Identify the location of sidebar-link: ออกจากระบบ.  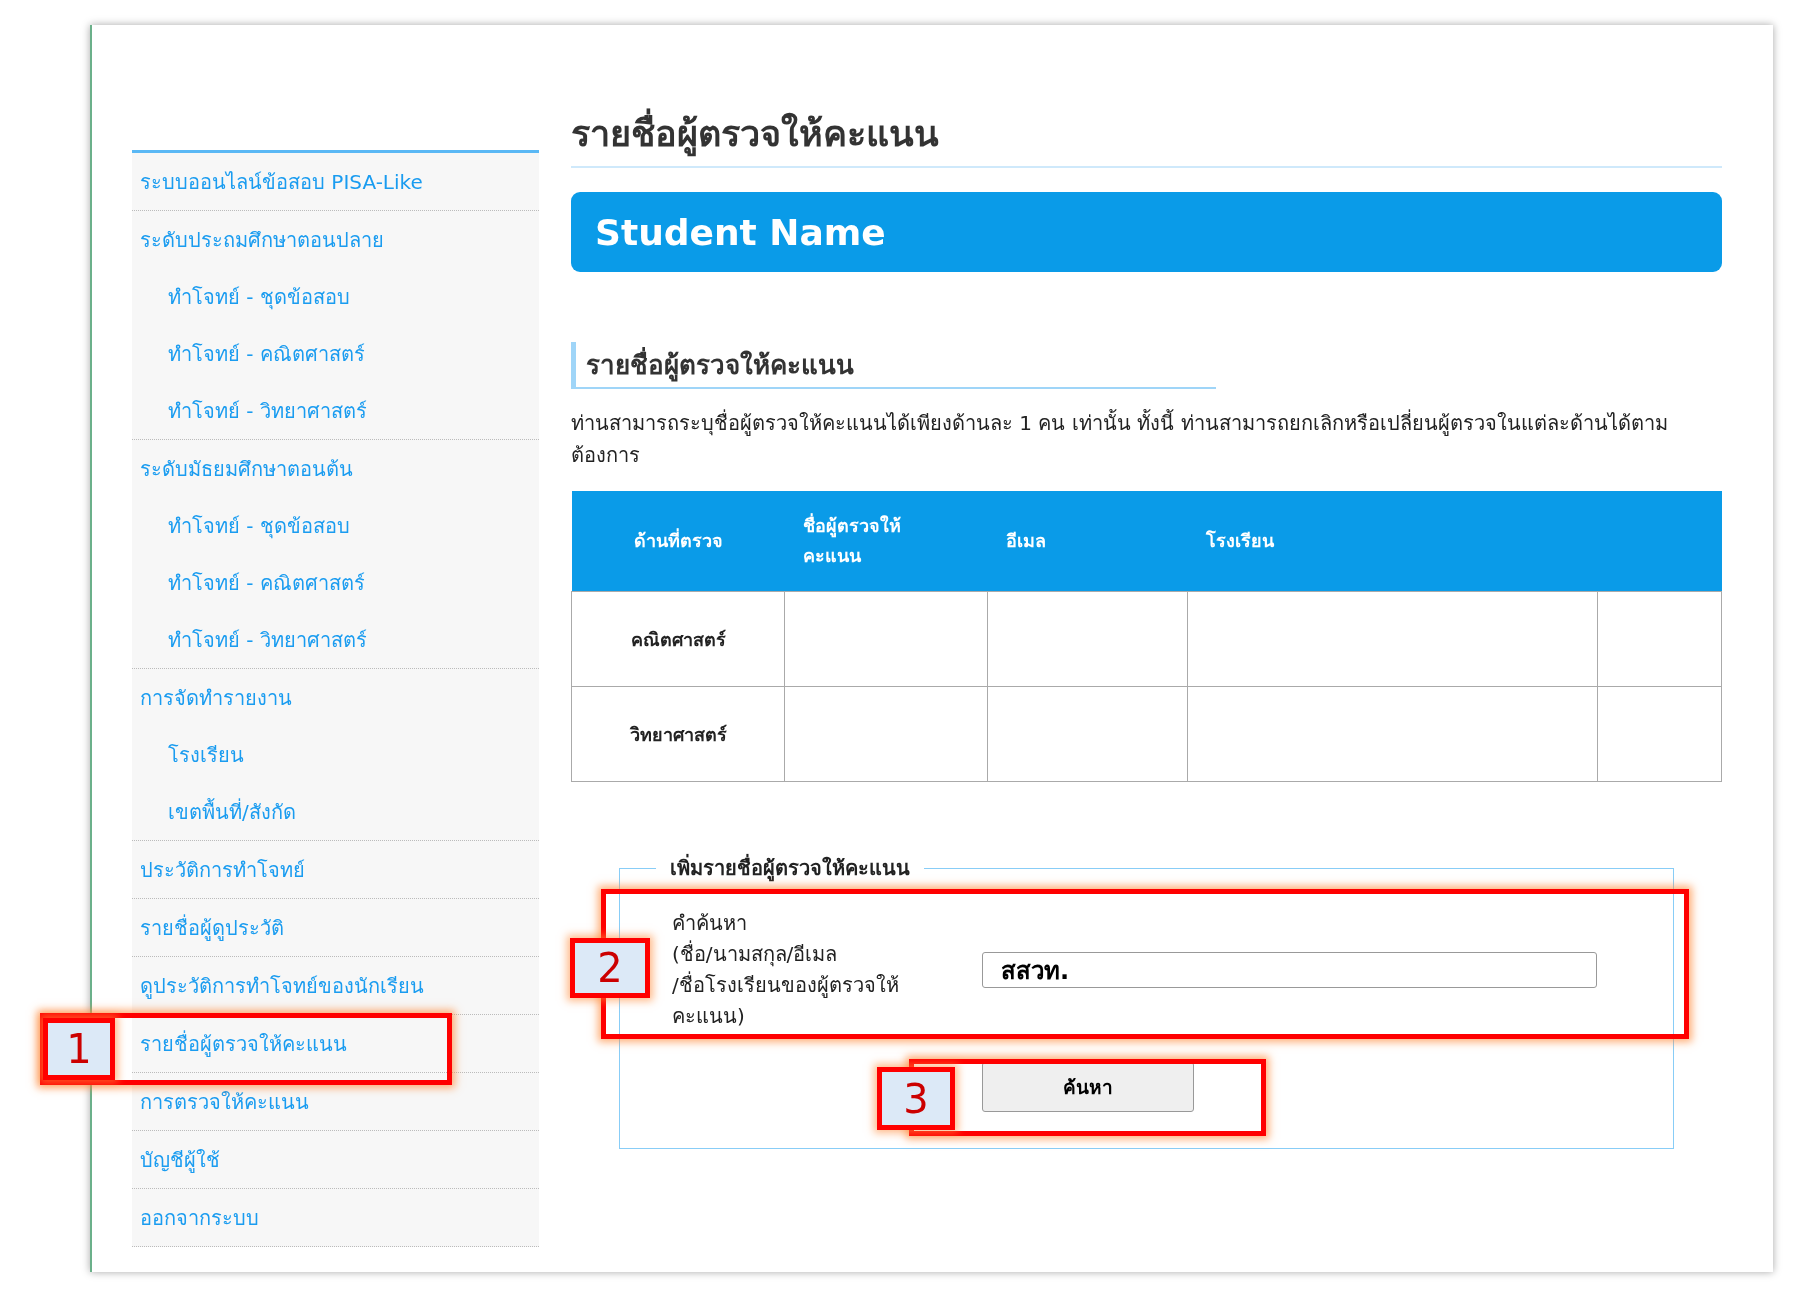
(335, 1217).